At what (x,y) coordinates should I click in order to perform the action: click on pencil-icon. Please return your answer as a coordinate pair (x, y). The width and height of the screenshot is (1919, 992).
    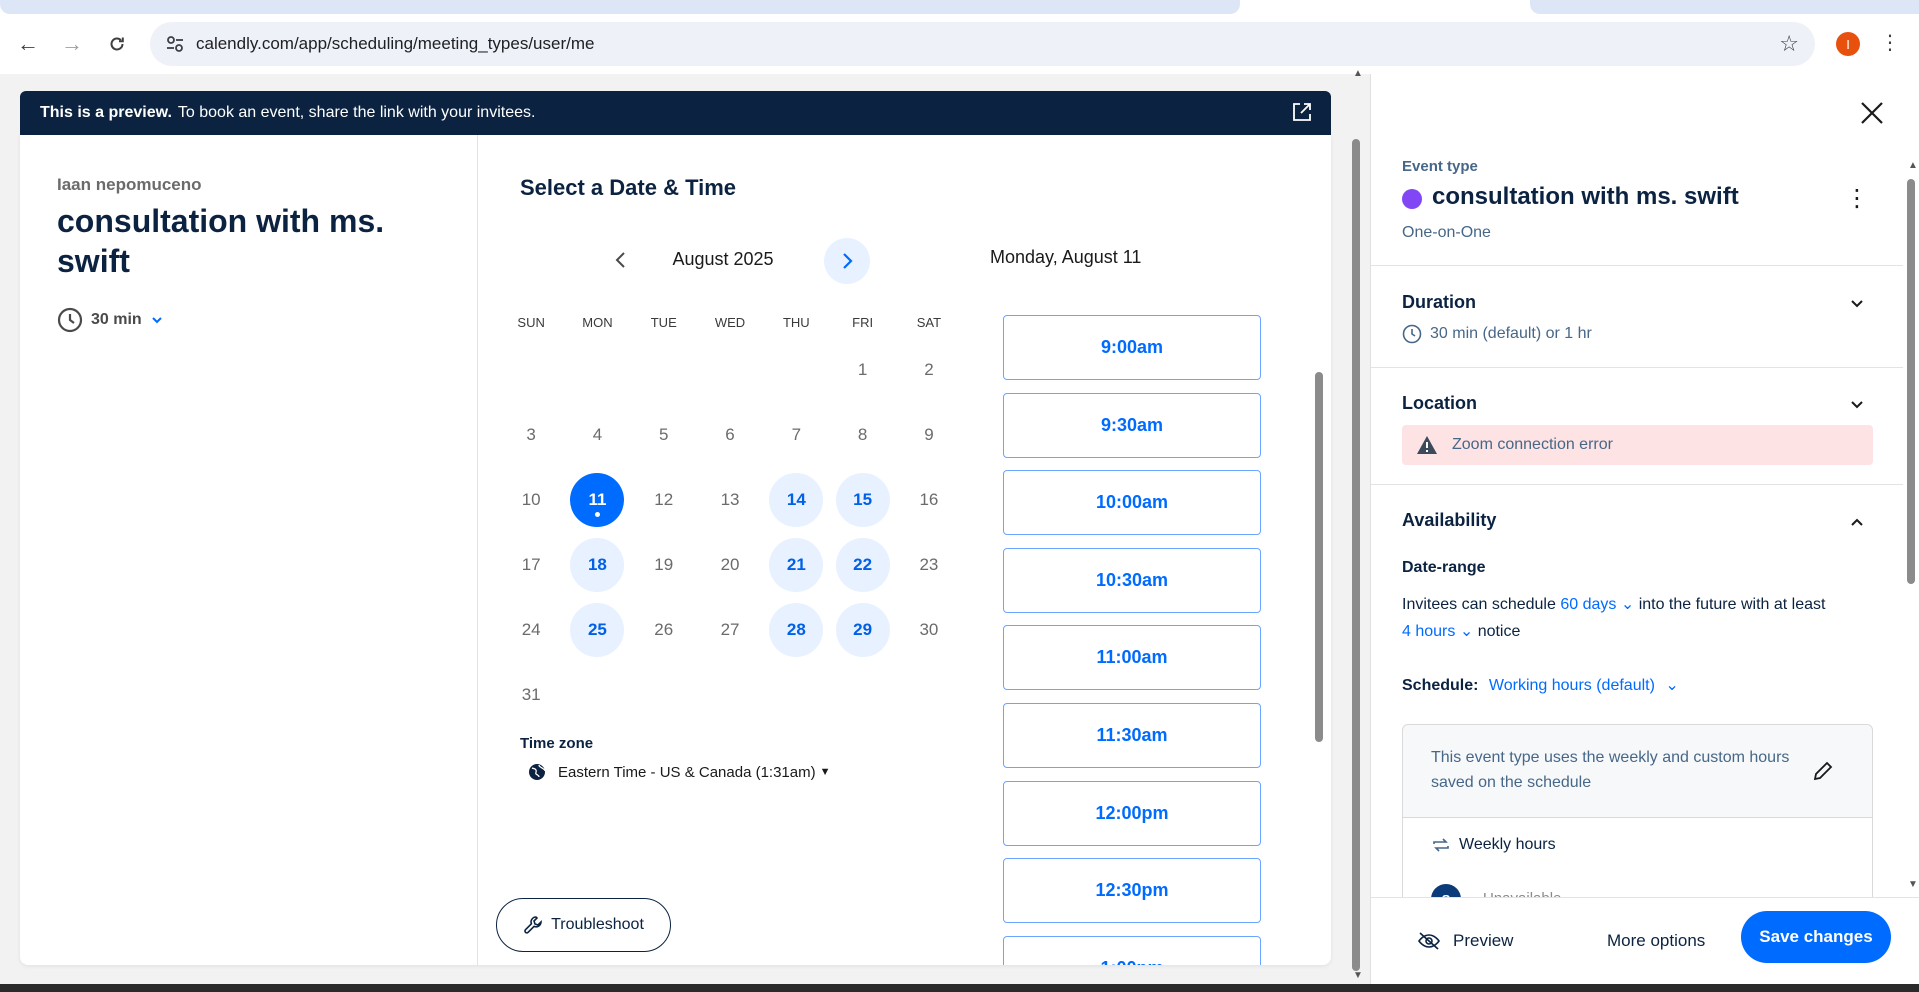
    Looking at the image, I should click on (1823, 771).